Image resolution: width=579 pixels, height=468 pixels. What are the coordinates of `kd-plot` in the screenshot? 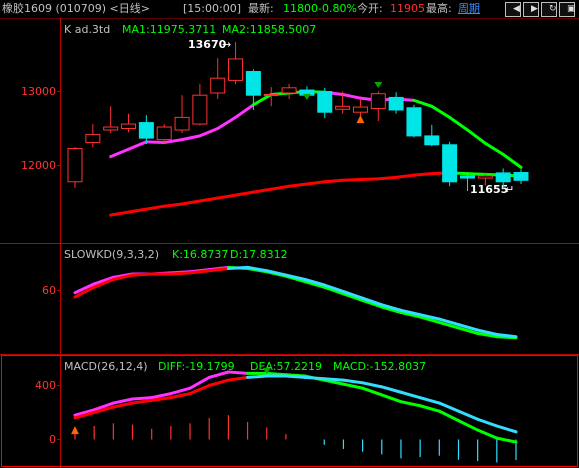 It's located at (295, 302).